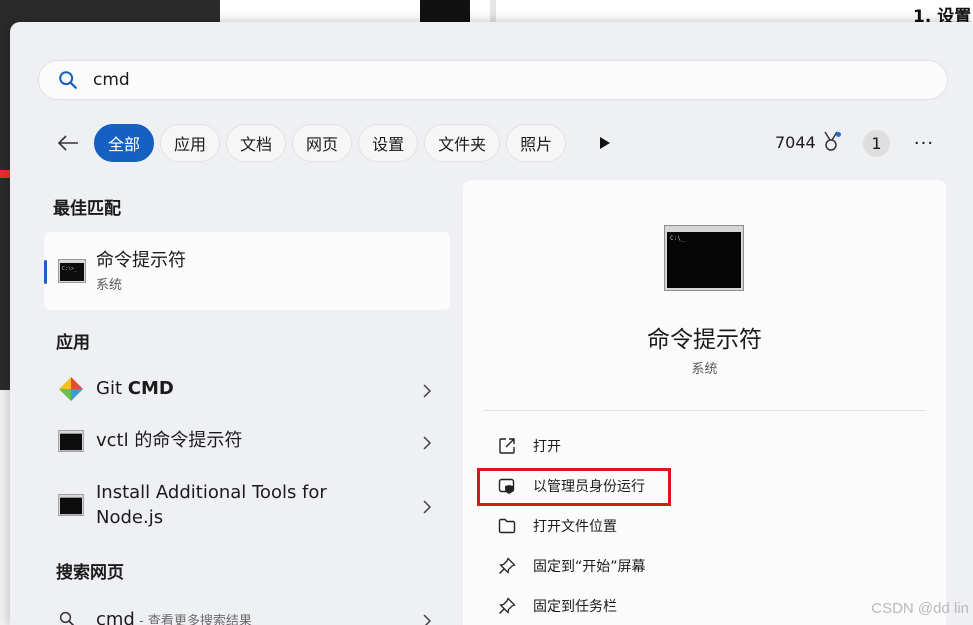 Image resolution: width=973 pixels, height=625 pixels. I want to click on web-search-item: cmd - 查看更多搜索结果, so click(247, 614).